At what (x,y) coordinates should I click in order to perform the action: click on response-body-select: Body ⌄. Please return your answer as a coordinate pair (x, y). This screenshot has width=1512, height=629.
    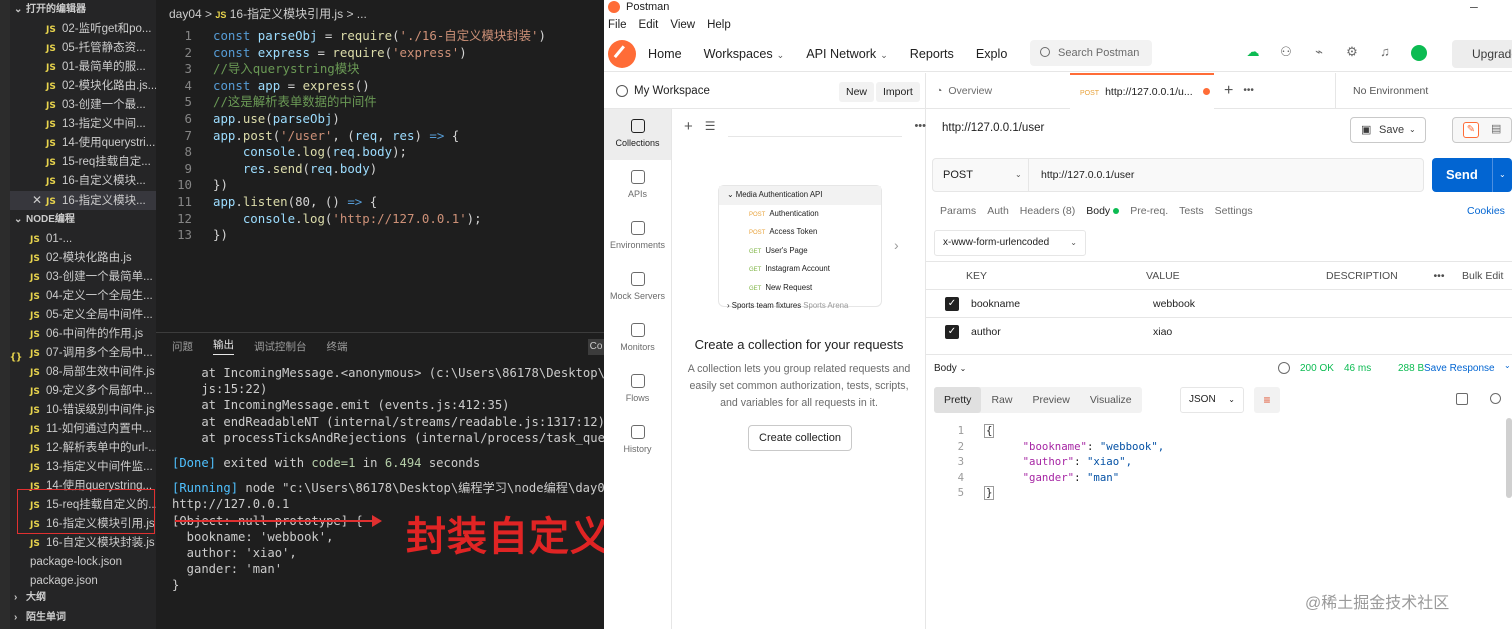
    Looking at the image, I should click on (950, 368).